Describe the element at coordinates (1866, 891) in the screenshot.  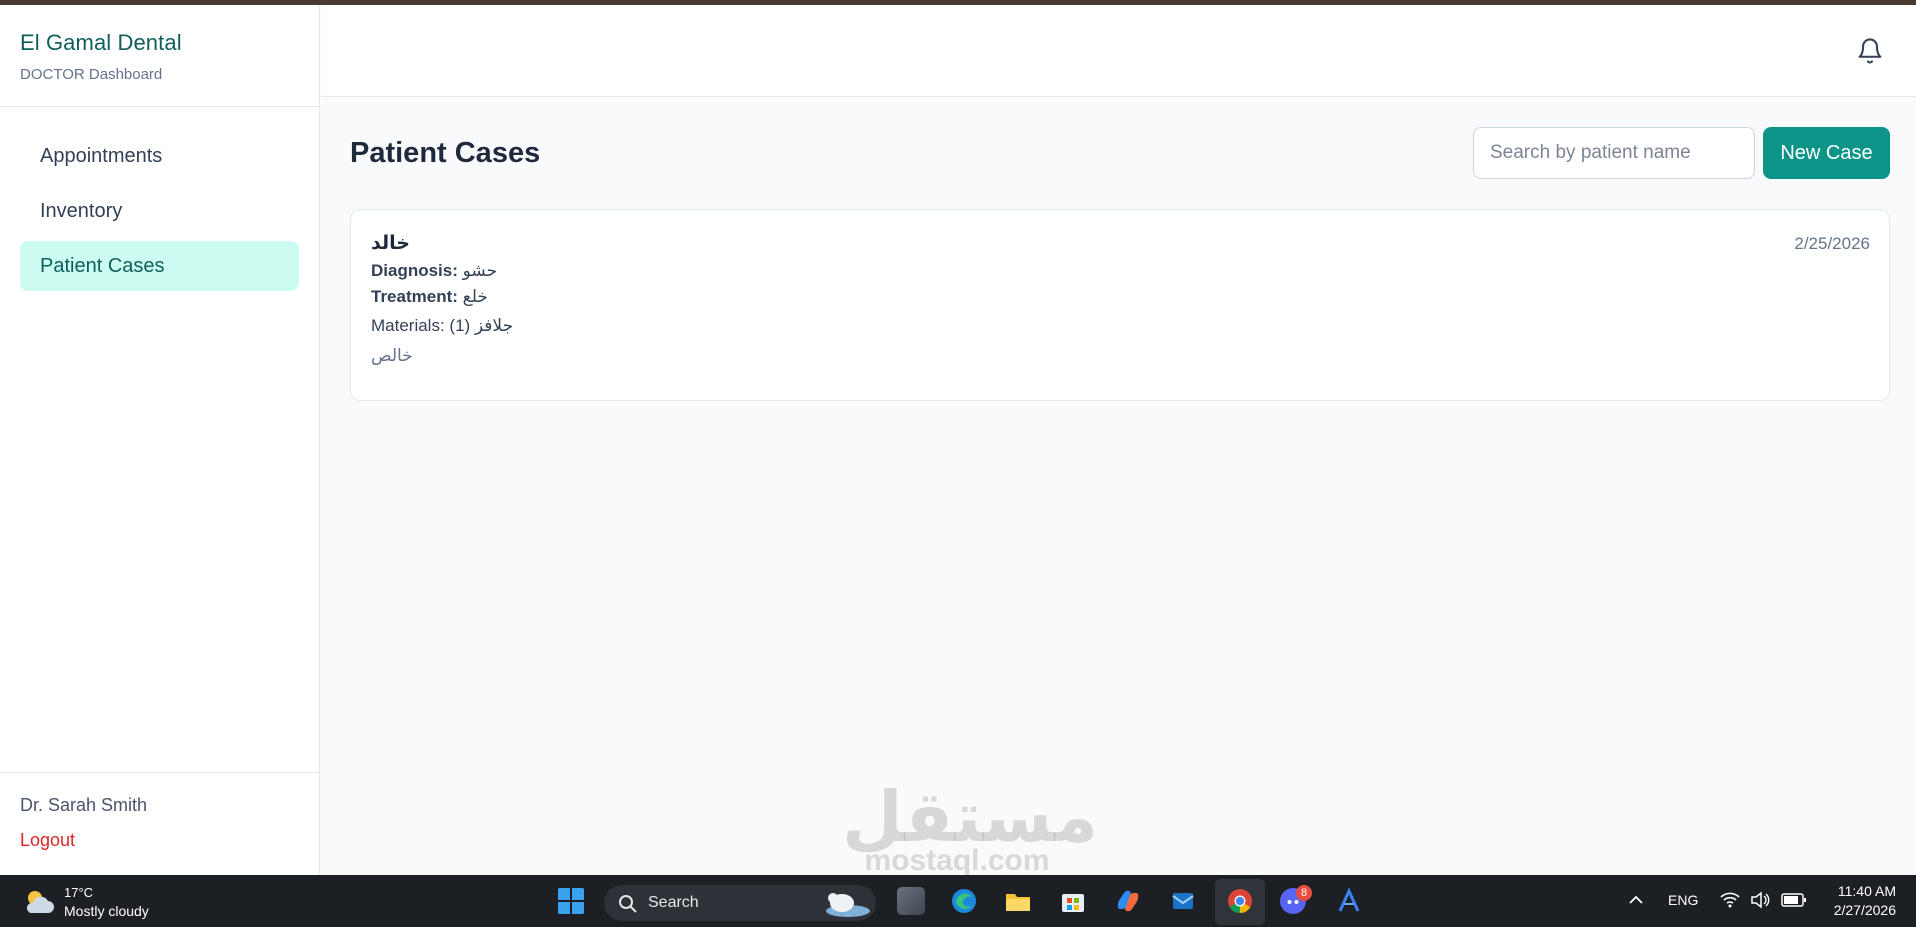
I see `clock-time: 11:40 AM` at that location.